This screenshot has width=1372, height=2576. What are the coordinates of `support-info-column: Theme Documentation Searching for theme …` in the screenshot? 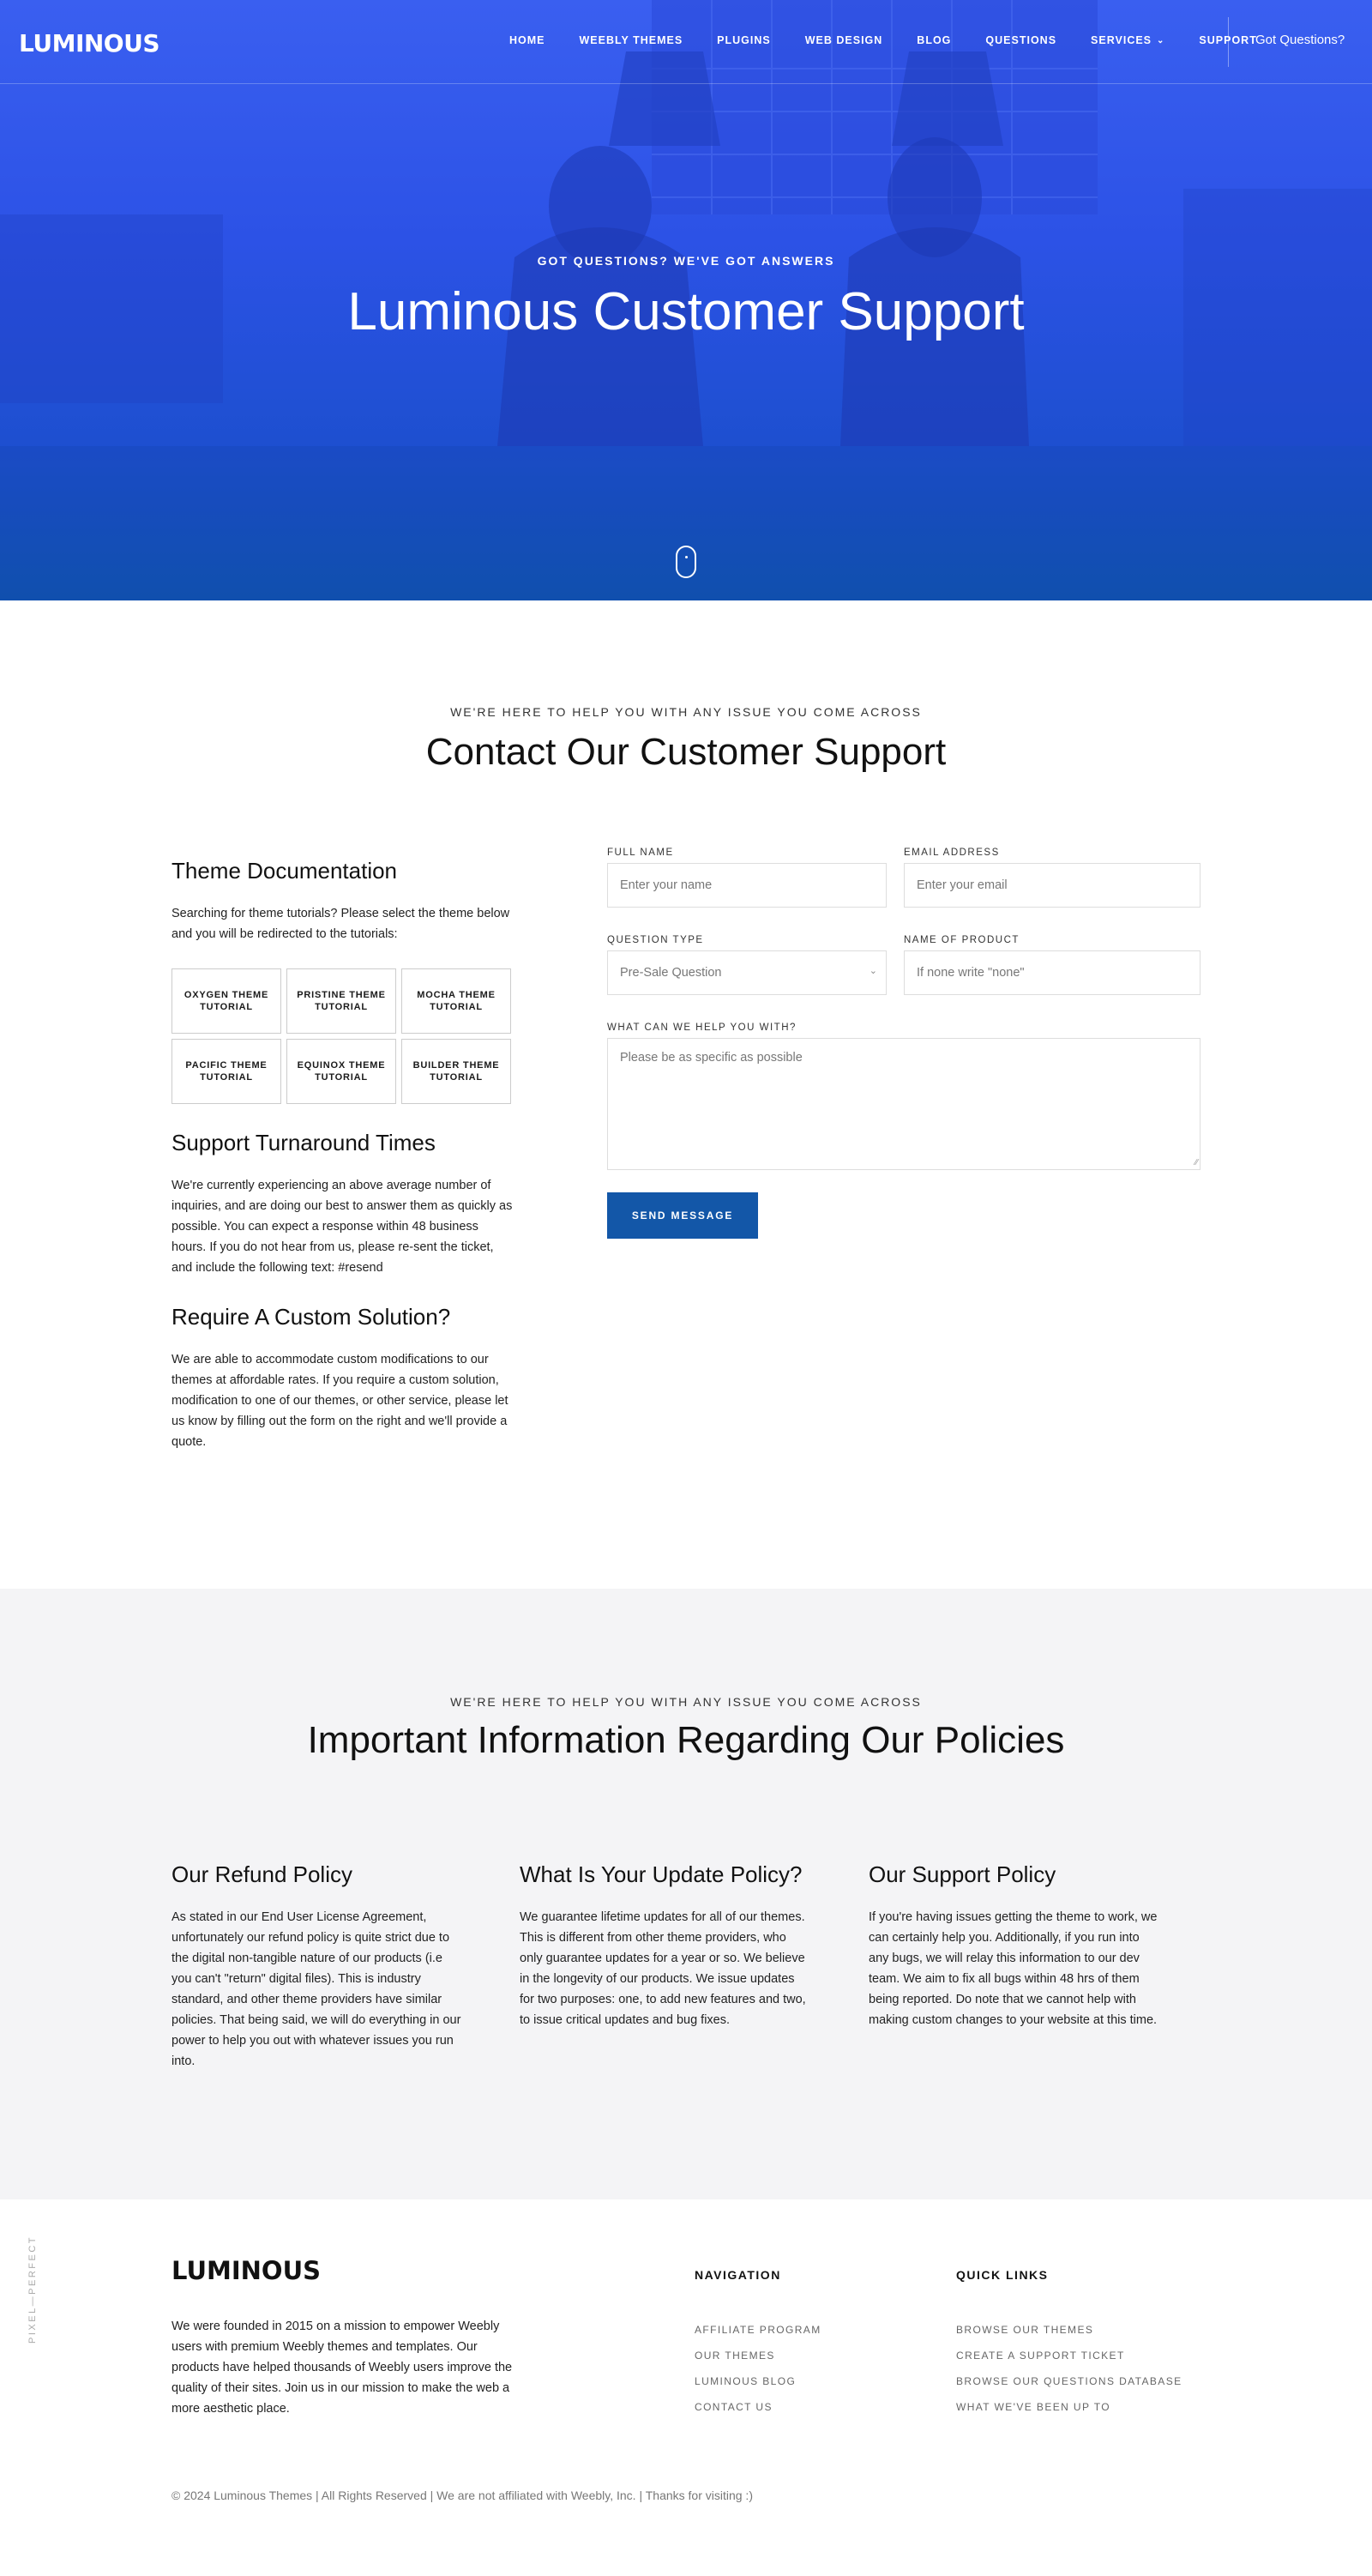 It's located at (343, 1155).